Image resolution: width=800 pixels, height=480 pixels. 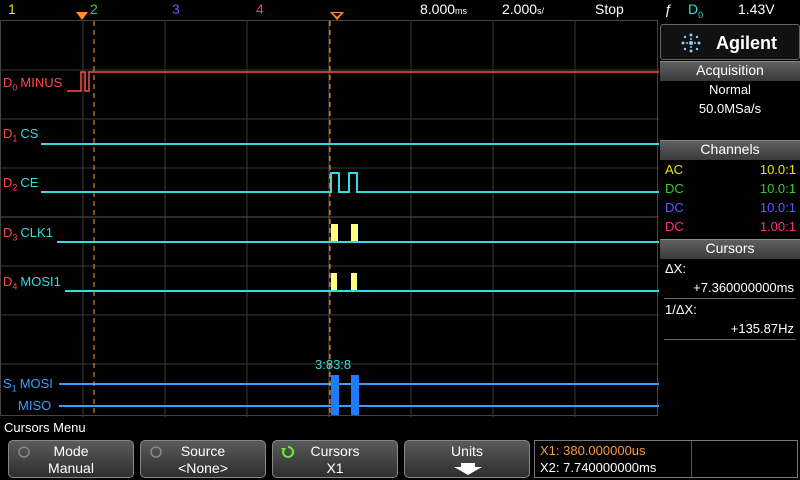 I want to click on channel-1-indicator: 1, so click(x=12, y=9).